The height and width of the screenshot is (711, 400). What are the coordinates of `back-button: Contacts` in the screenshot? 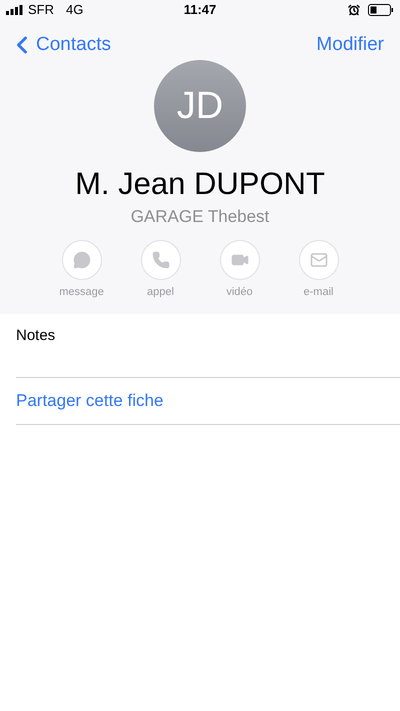 It's located at (59, 45).